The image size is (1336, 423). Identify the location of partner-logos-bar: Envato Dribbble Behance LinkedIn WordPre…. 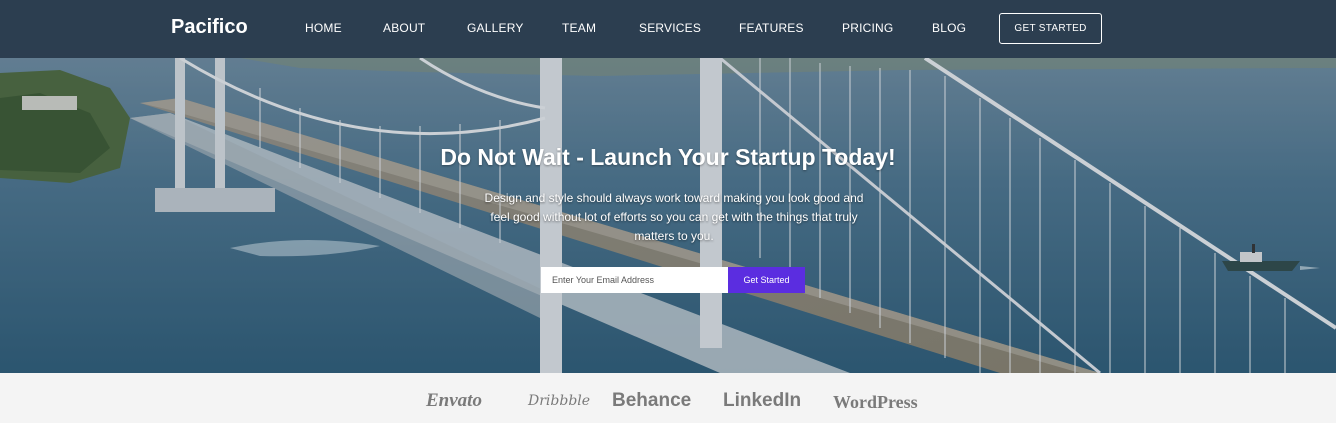
(668, 398).